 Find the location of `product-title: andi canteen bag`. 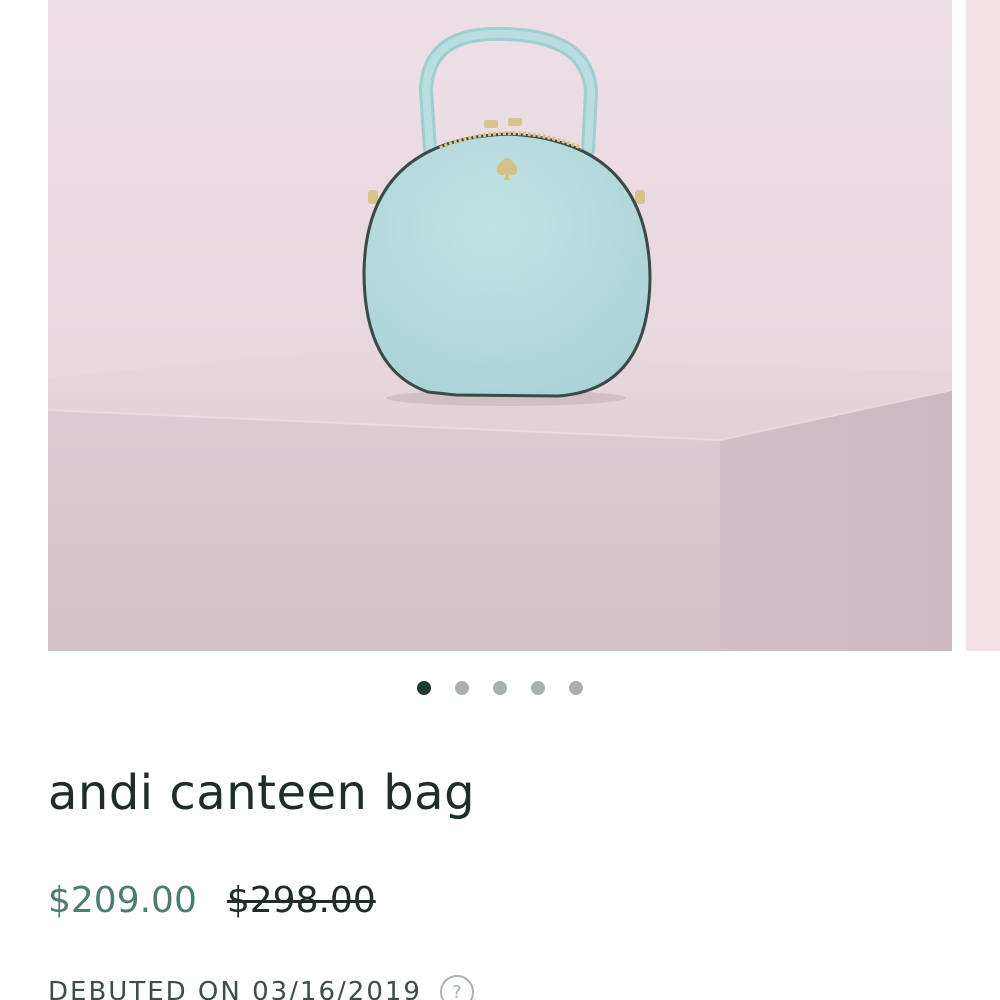

product-title: andi canteen bag is located at coordinates (262, 793).